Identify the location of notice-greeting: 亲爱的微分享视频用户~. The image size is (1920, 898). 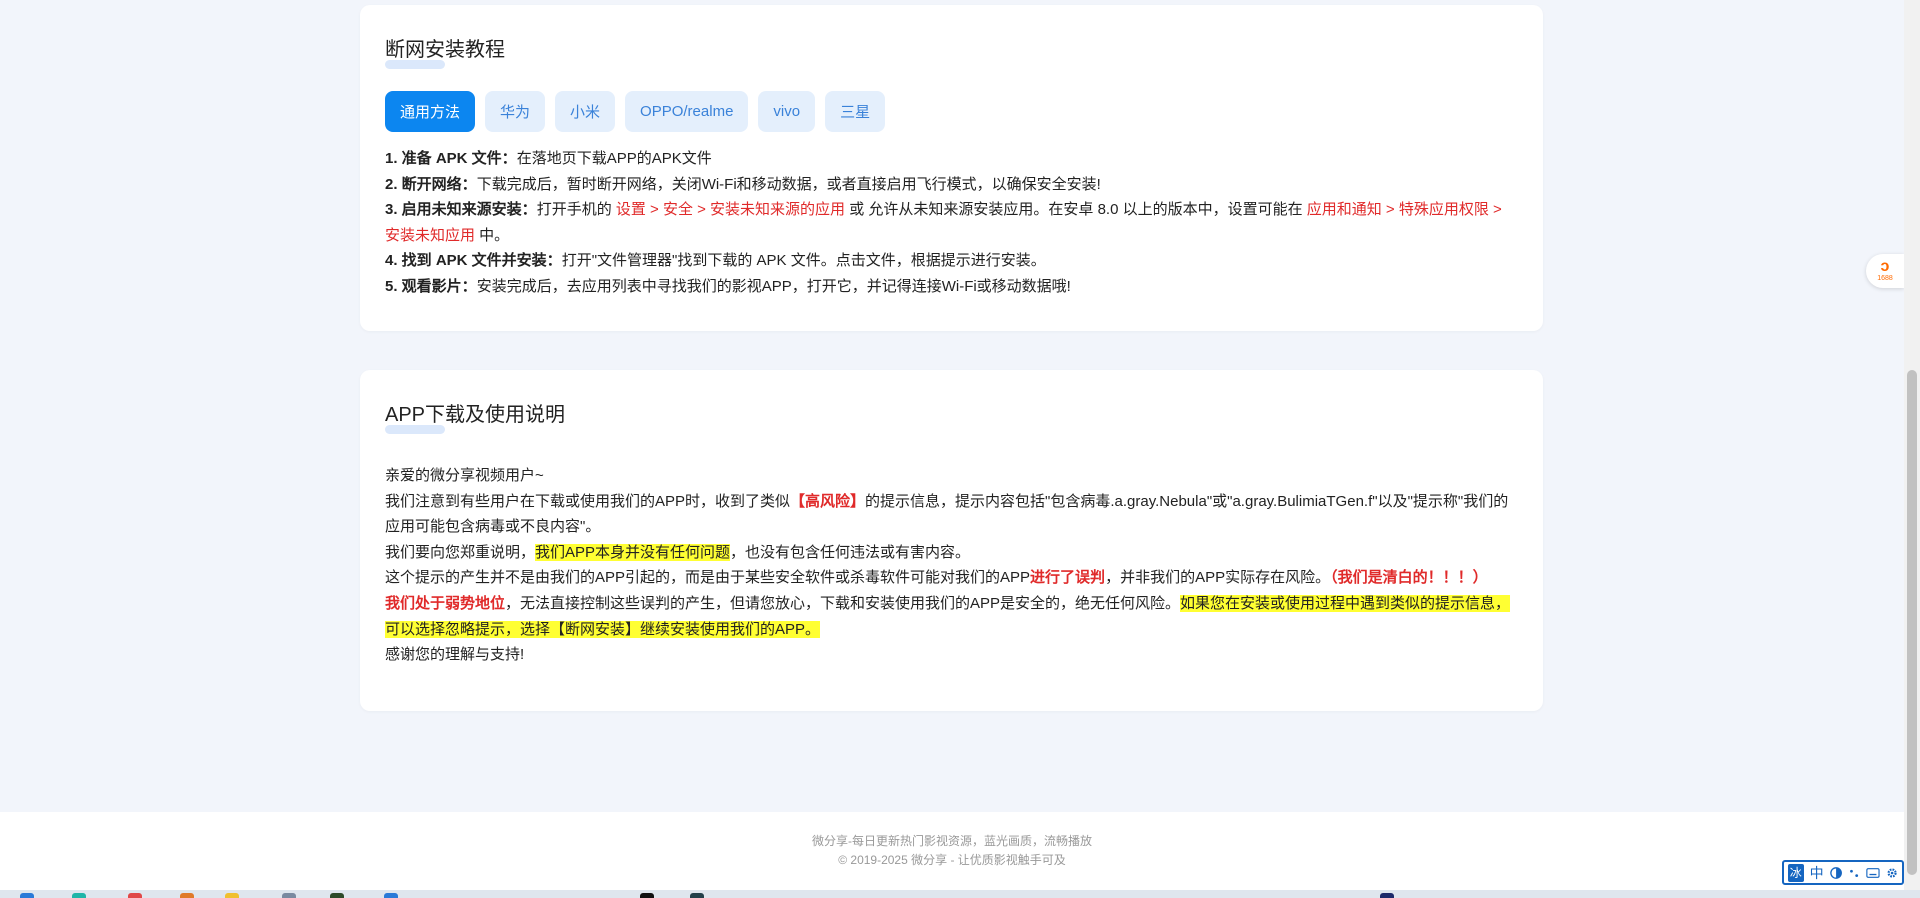
(464, 475).